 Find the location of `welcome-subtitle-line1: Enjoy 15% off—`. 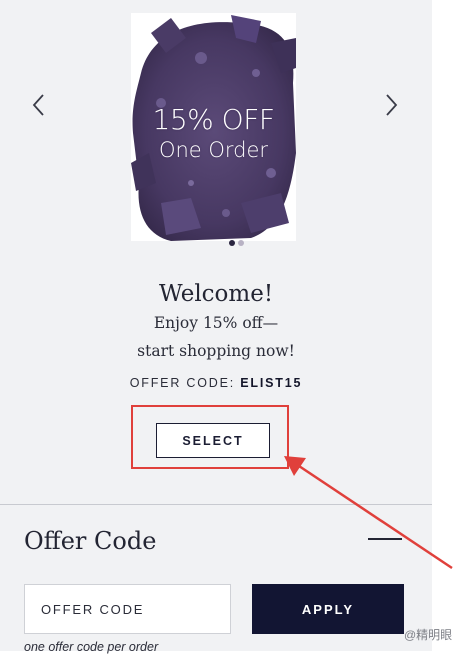

welcome-subtitle-line1: Enjoy 15% off— is located at coordinates (216, 323).